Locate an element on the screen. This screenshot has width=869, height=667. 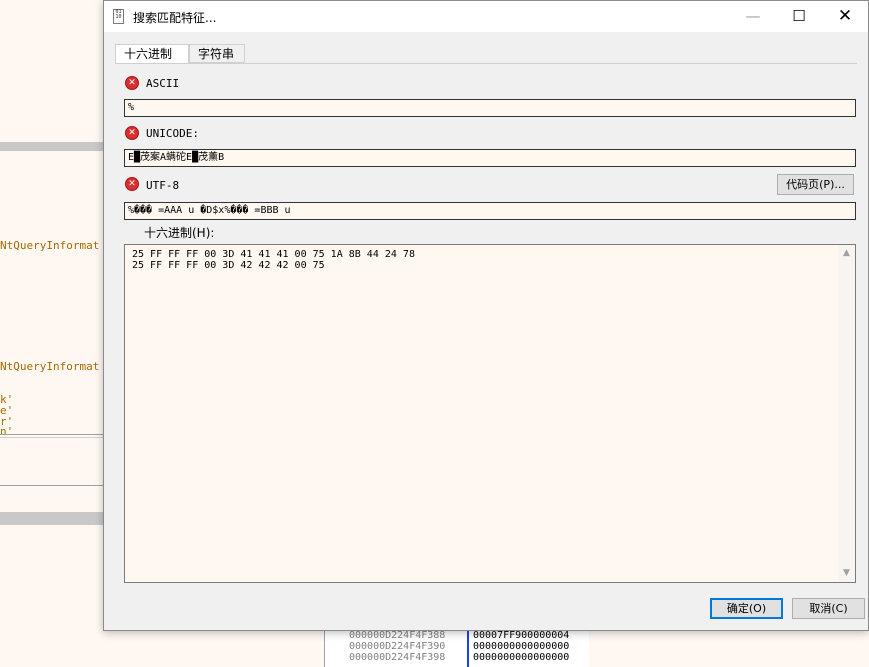
memory-address: 000000D224F4F390 is located at coordinates (397, 646).